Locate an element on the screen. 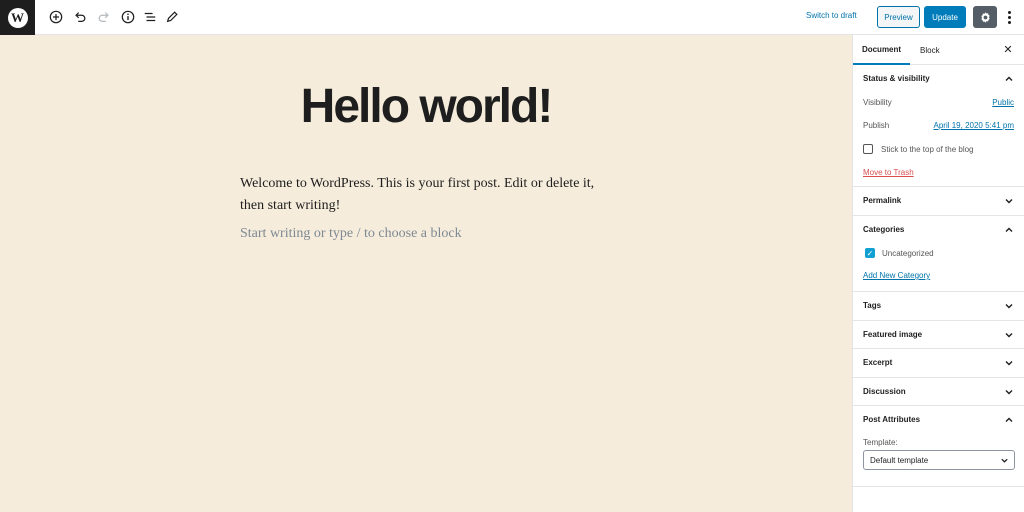 The height and width of the screenshot is (512, 1024). undo-icon is located at coordinates (80, 17).